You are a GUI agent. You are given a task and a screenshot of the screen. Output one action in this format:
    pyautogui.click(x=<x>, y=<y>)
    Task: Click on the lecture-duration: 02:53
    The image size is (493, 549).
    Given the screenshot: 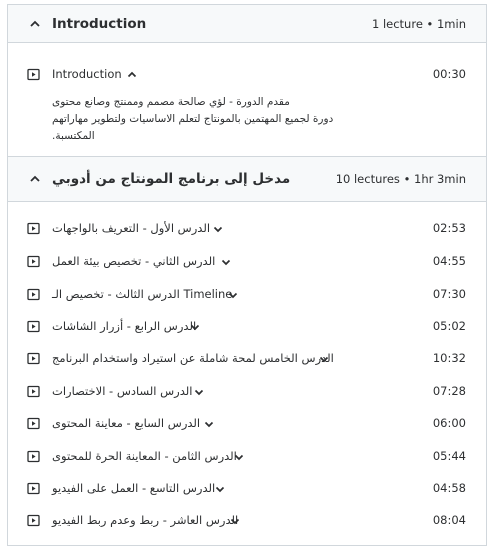 What is the action you would take?
    pyautogui.click(x=449, y=228)
    